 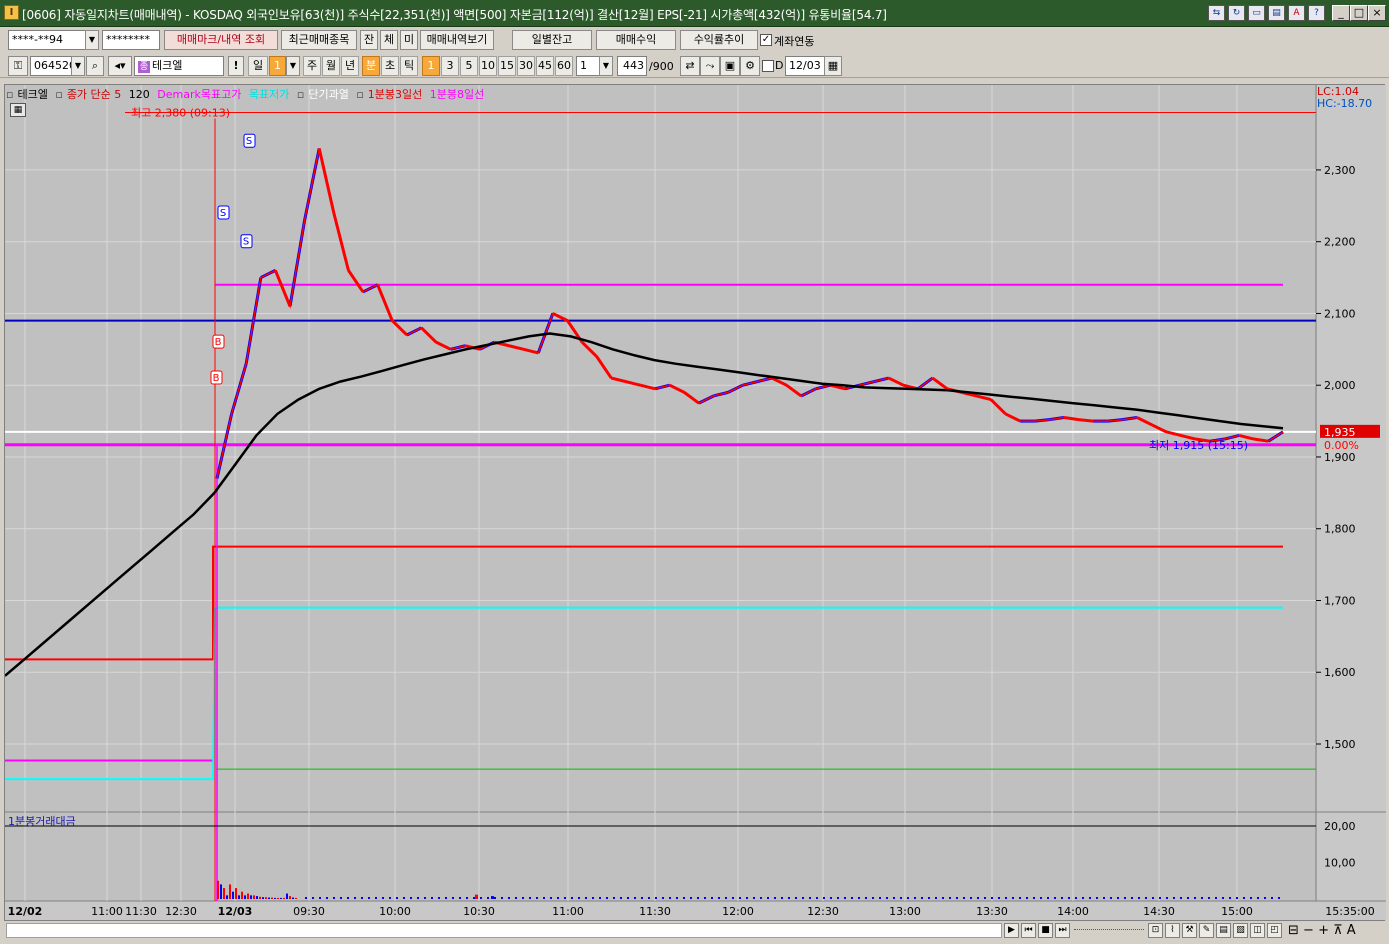 What do you see at coordinates (1341, 13) in the screenshot?
I see `minimize-icon: _` at bounding box center [1341, 13].